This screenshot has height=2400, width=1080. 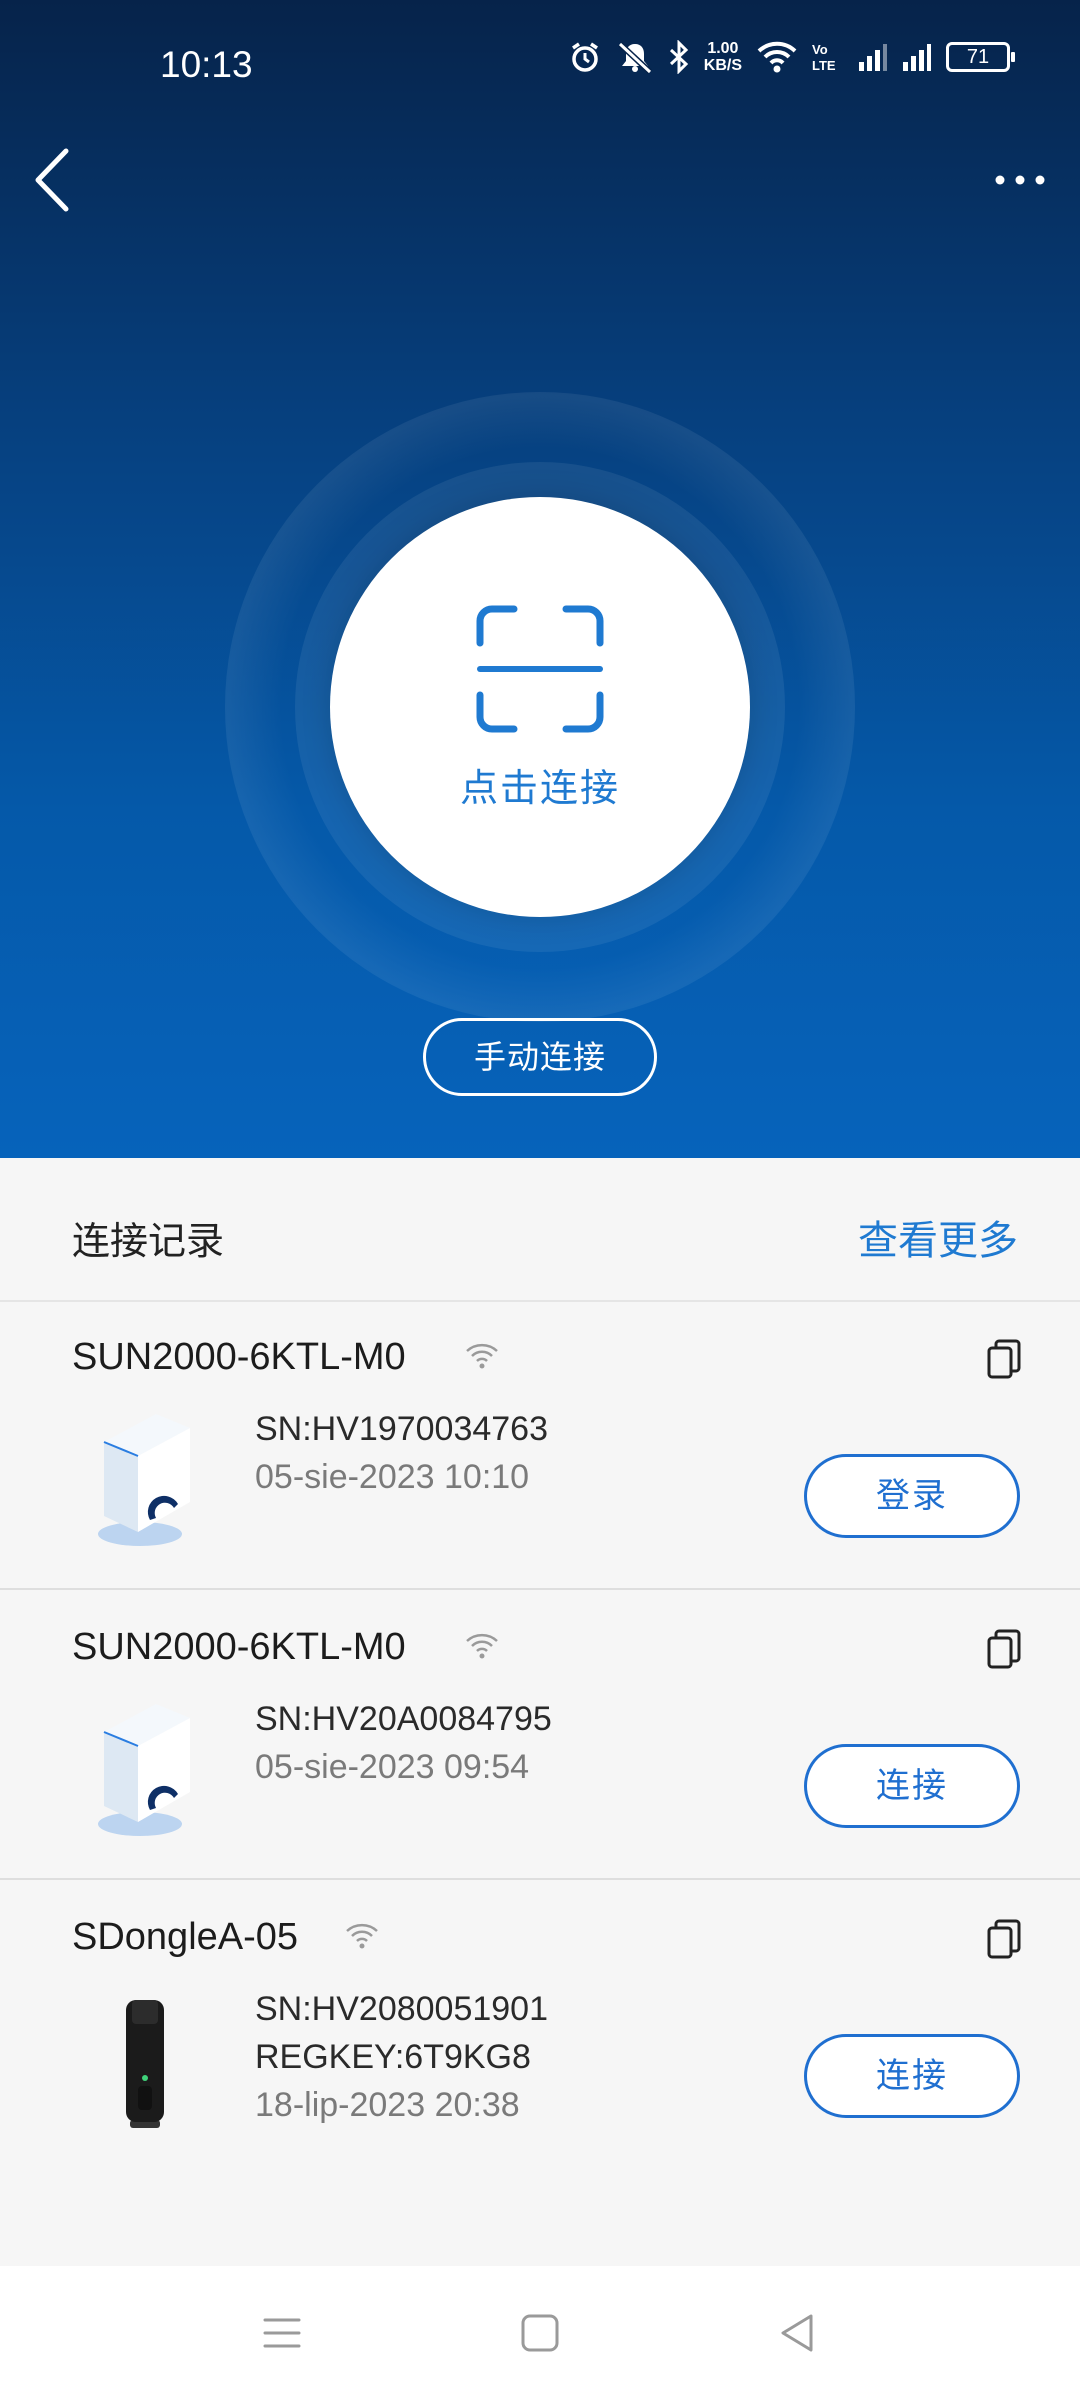 What do you see at coordinates (722, 57) in the screenshot?
I see `net-speed: 1.00 KB/S` at bounding box center [722, 57].